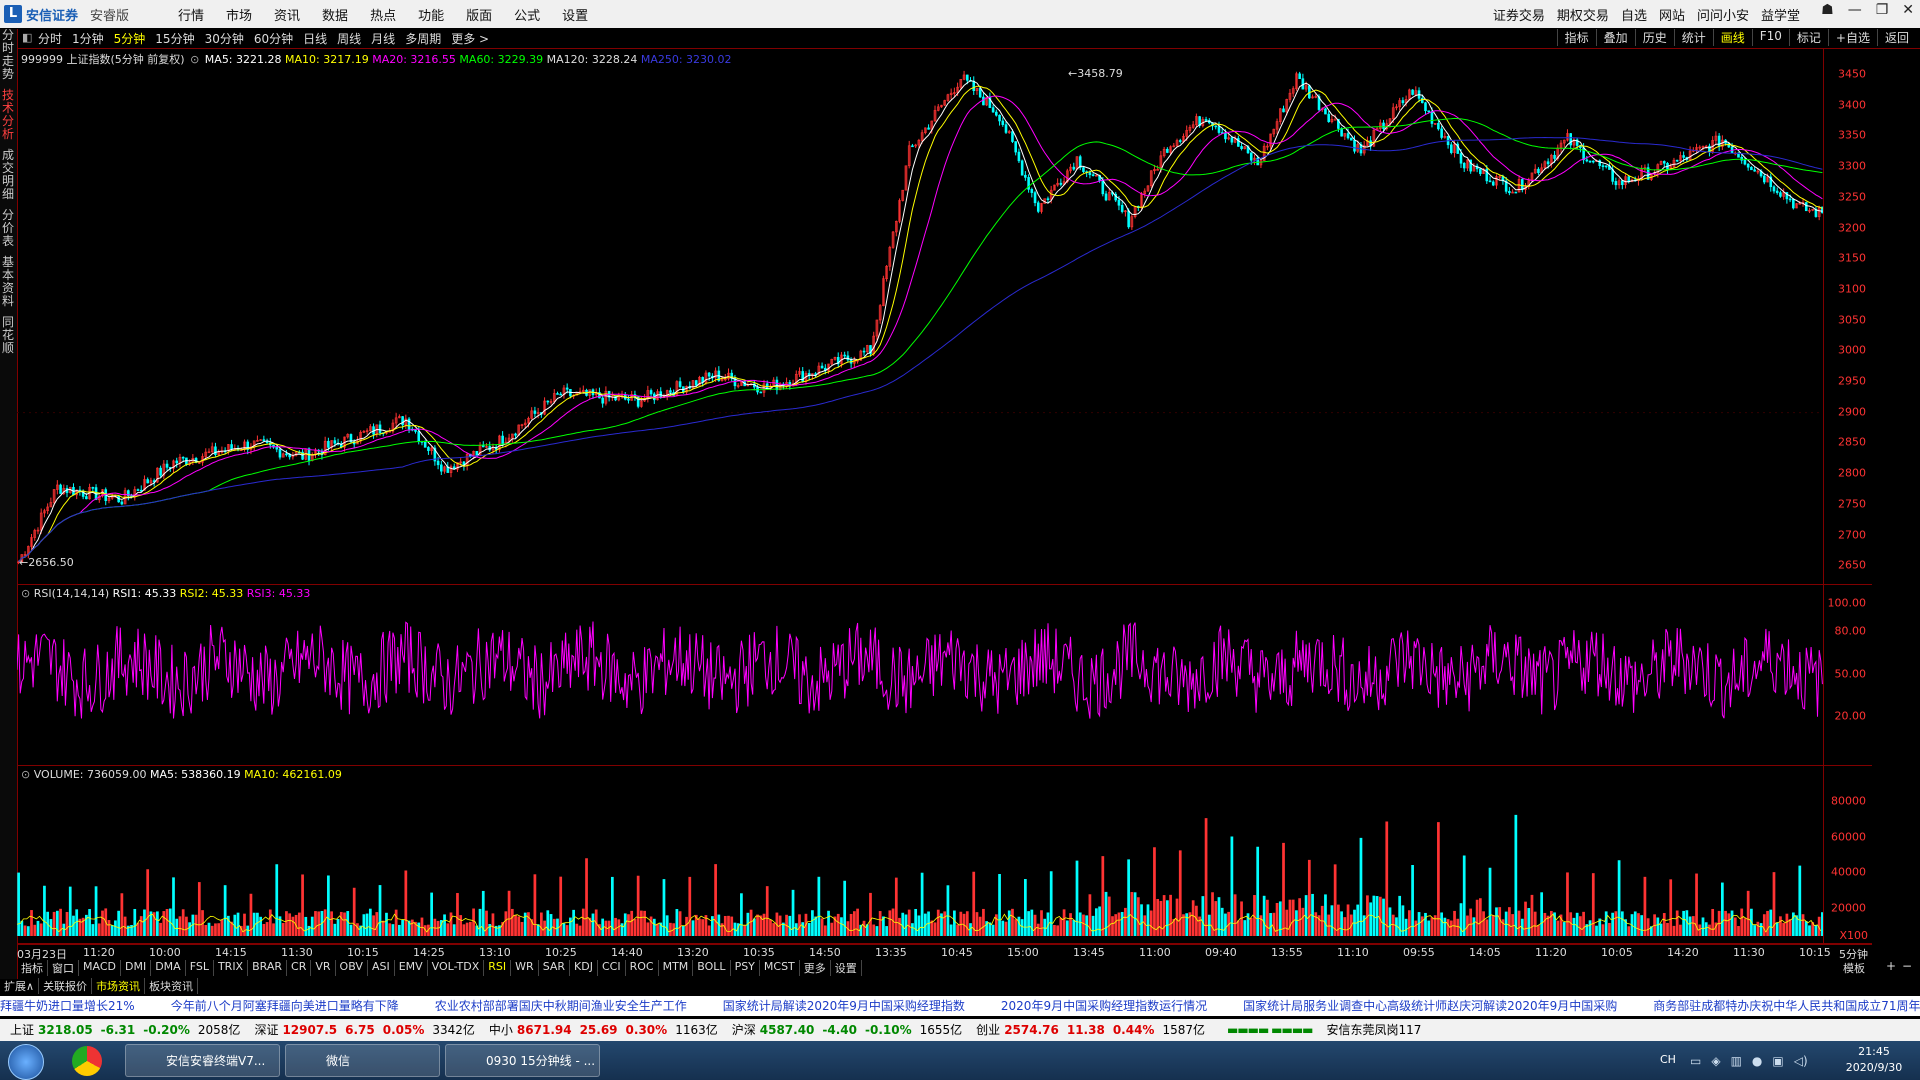 Image resolution: width=1920 pixels, height=1080 pixels. What do you see at coordinates (1092, 1030) in the screenshot?
I see `index-quote-4: 创业 2574.76 11.38 0.44% 1587亿` at bounding box center [1092, 1030].